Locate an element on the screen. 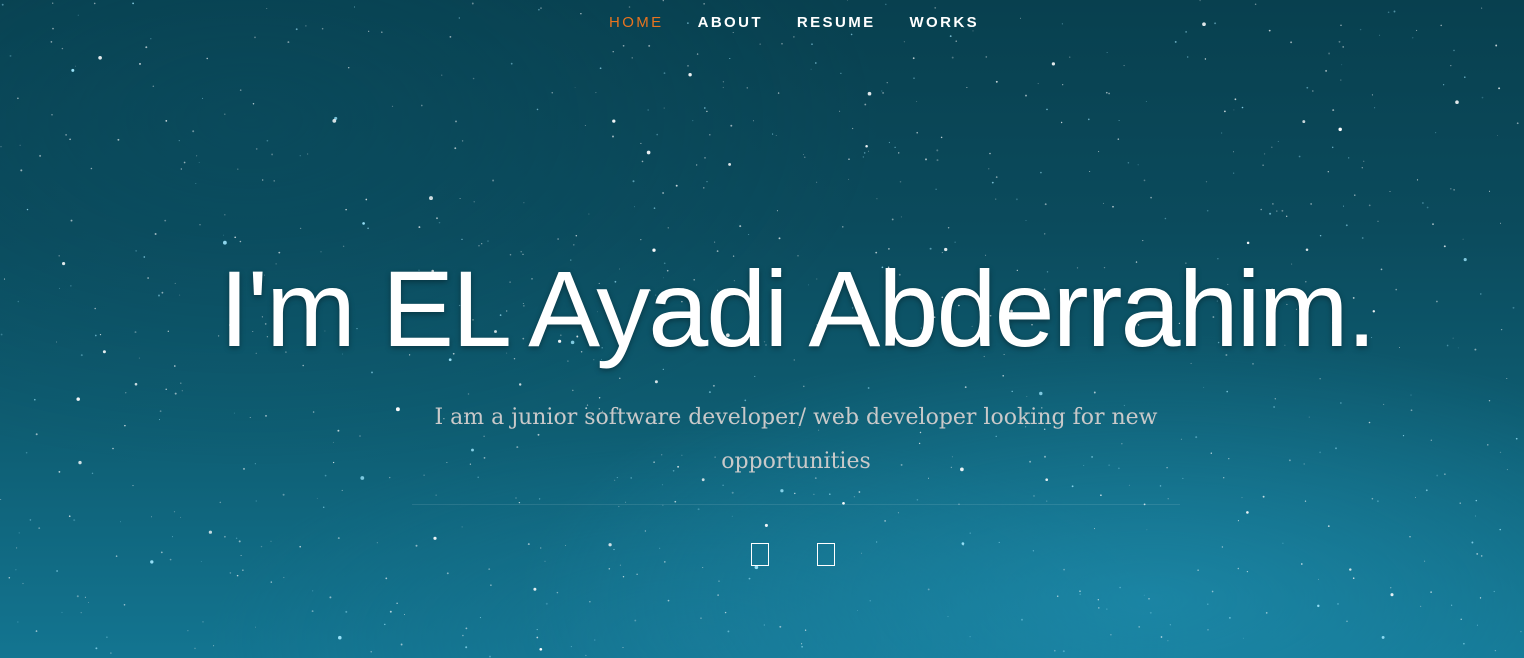  nav-item-home: HOME is located at coordinates (636, 23).